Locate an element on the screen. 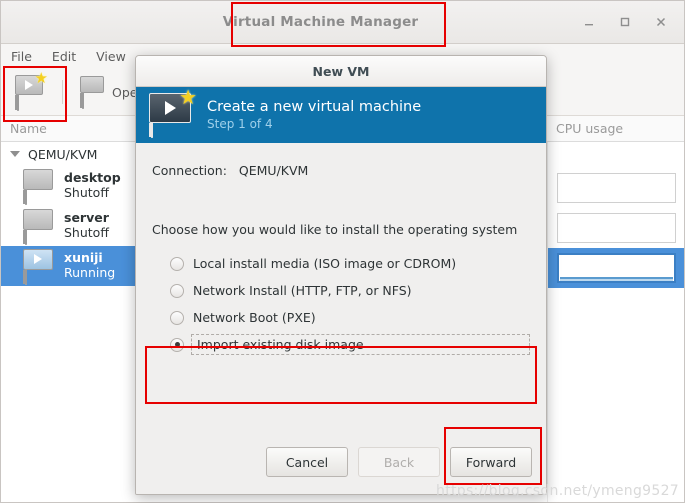 The image size is (685, 503). toolbar-separator is located at coordinates (62, 92).